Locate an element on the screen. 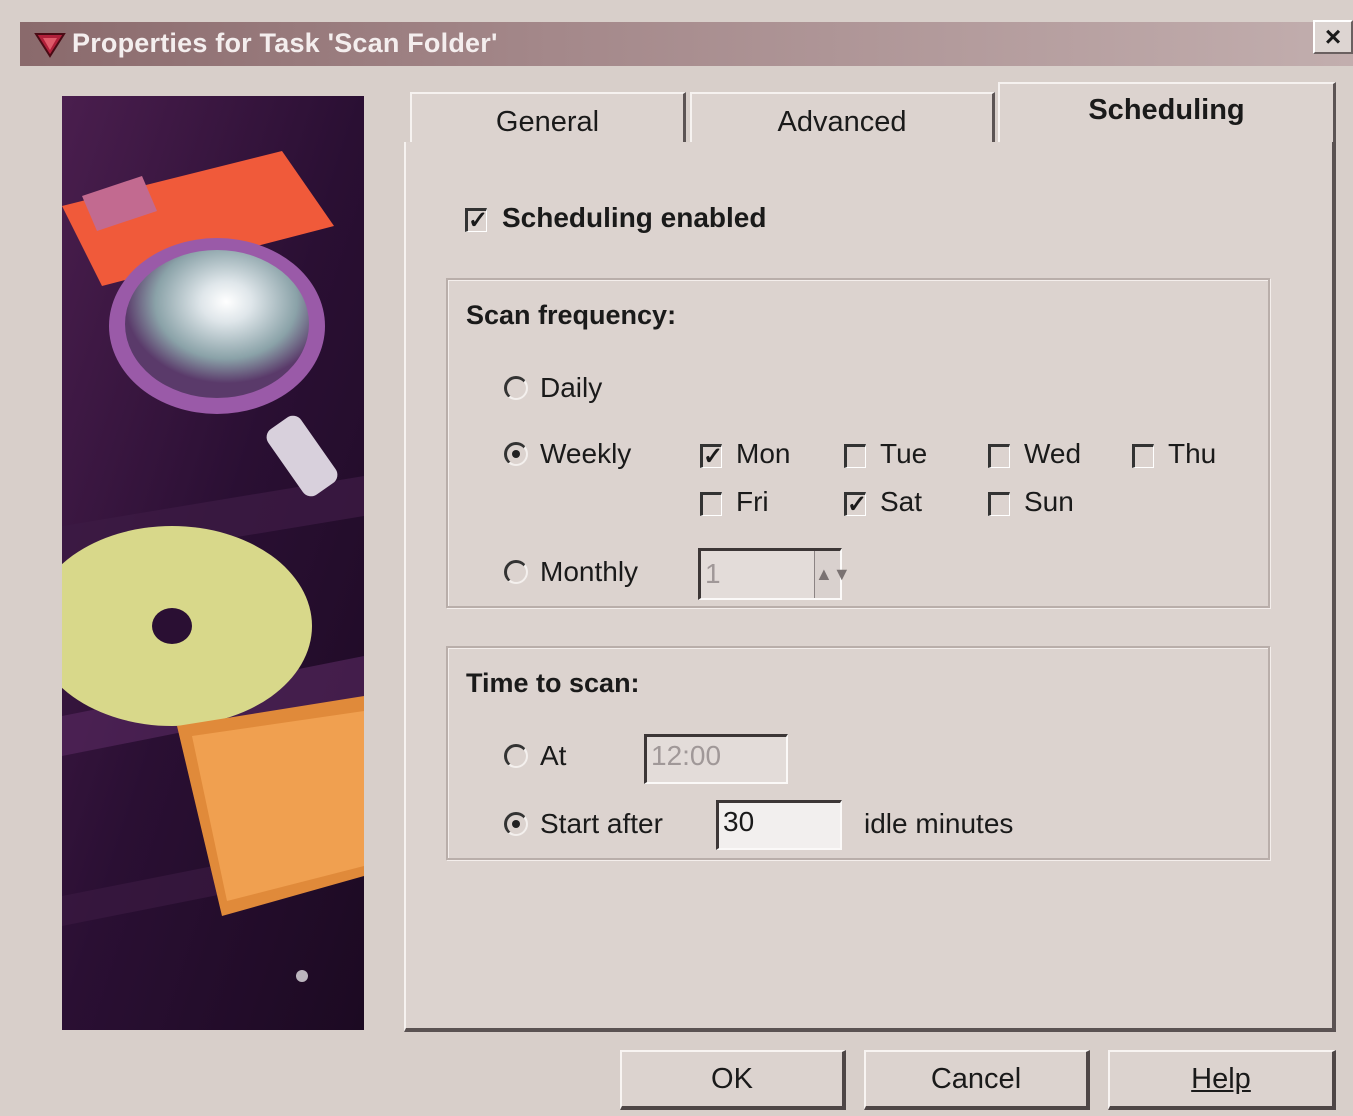 This screenshot has width=1353, height=1116. weekly-label: Weekly is located at coordinates (586, 453).